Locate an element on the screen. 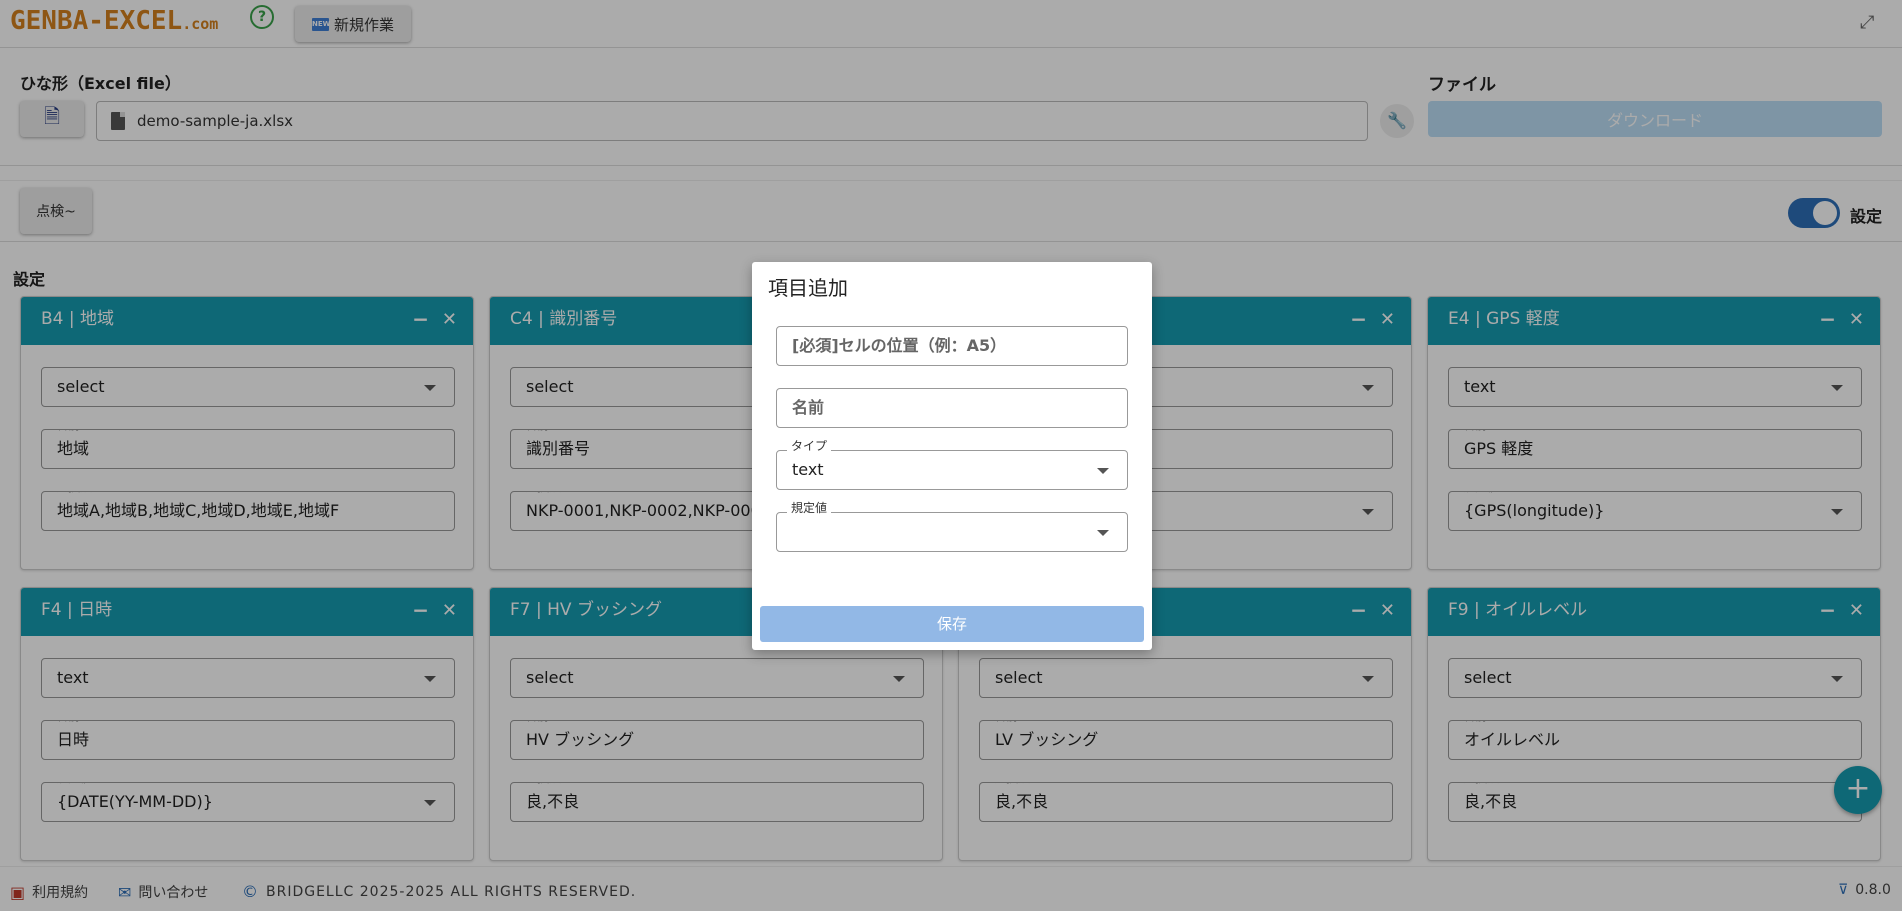 Image resolution: width=1902 pixels, height=911 pixels. type-select: タイプ text is located at coordinates (952, 464).